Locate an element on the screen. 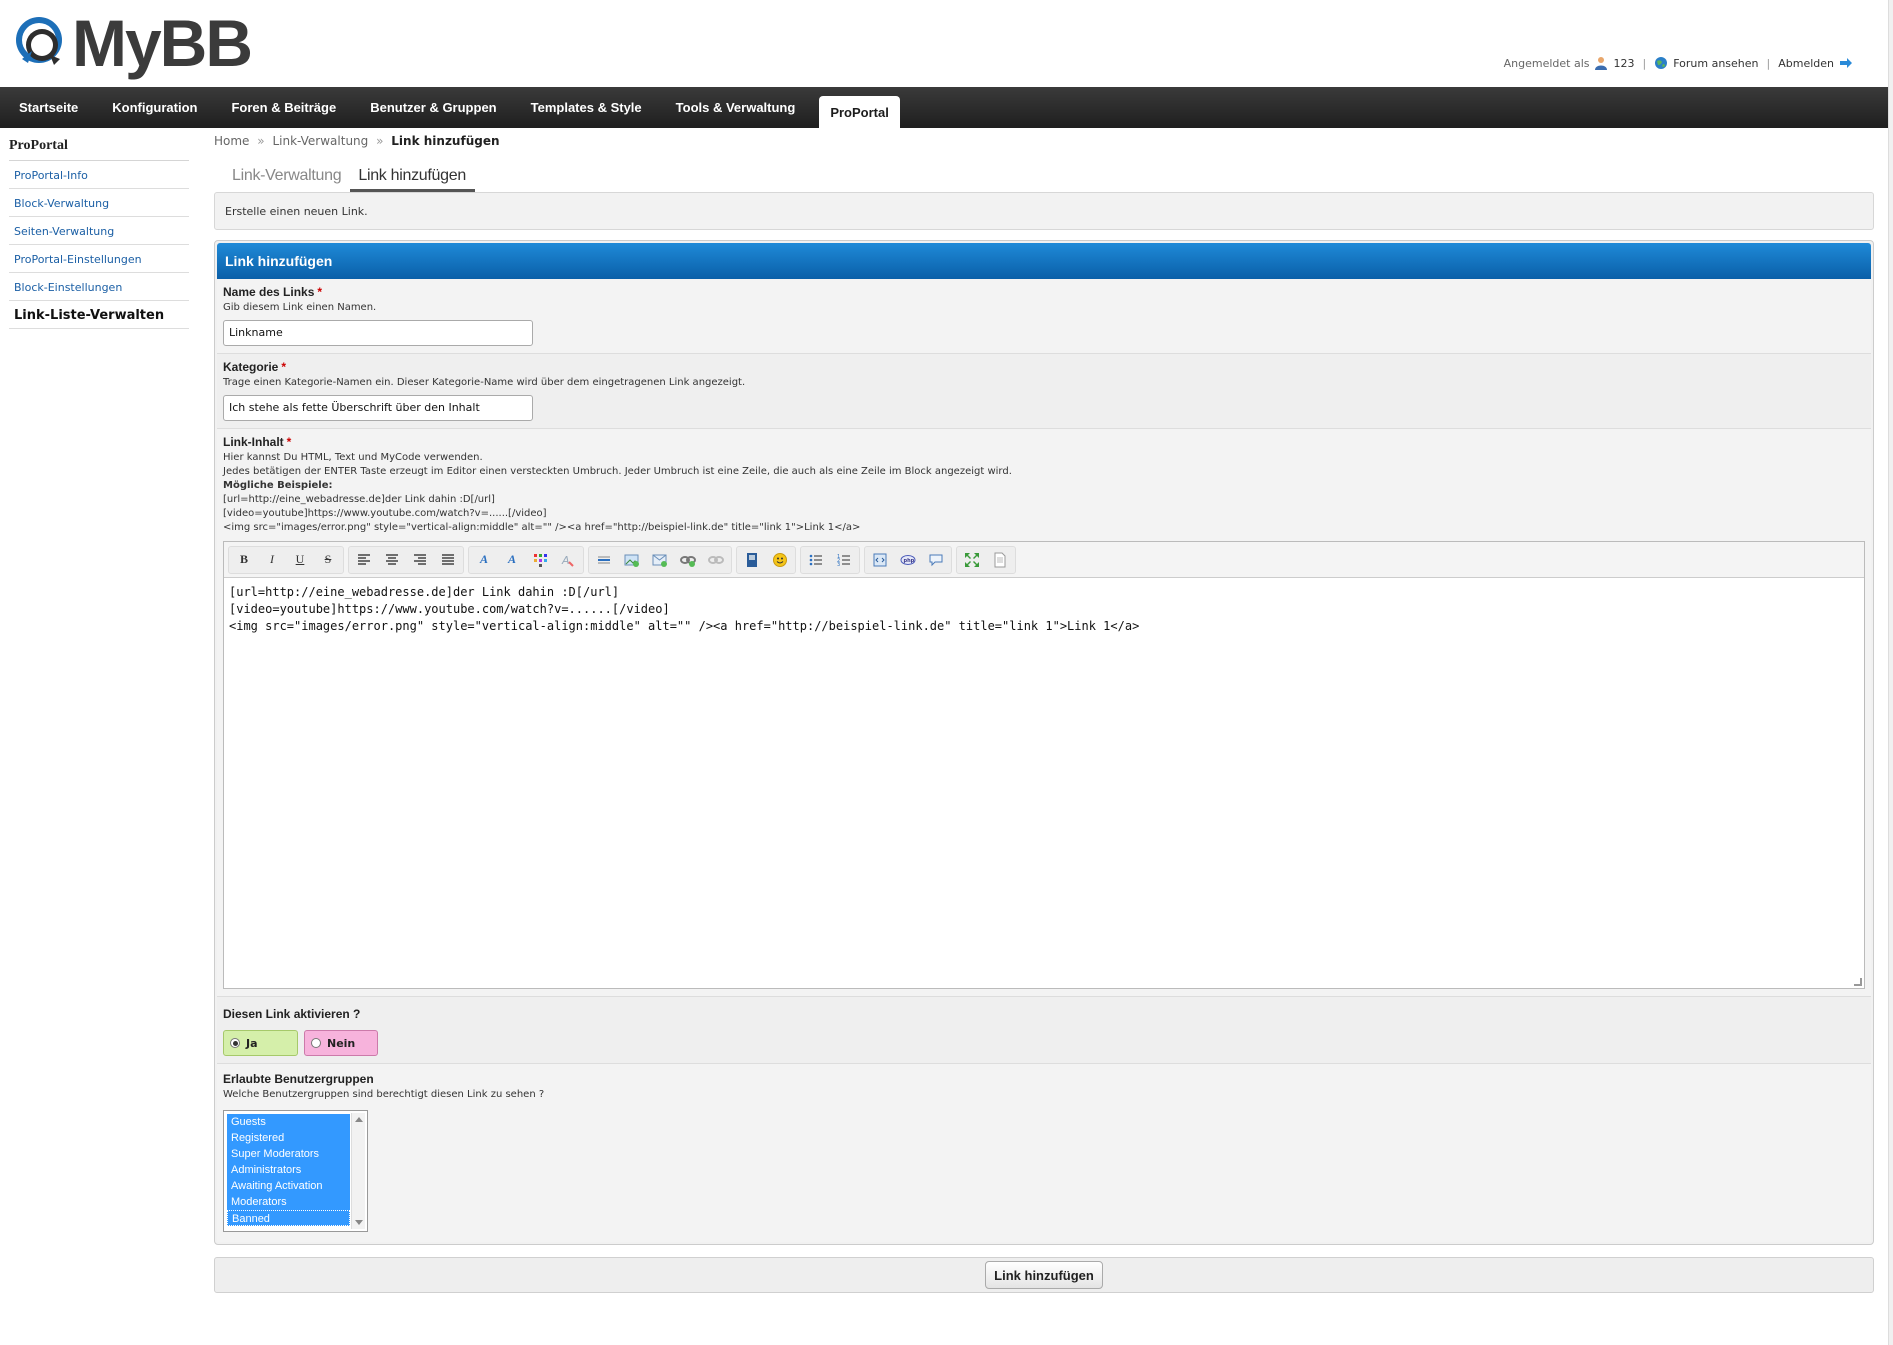 This screenshot has width=1893, height=1345. arrow-right-icon is located at coordinates (1846, 63).